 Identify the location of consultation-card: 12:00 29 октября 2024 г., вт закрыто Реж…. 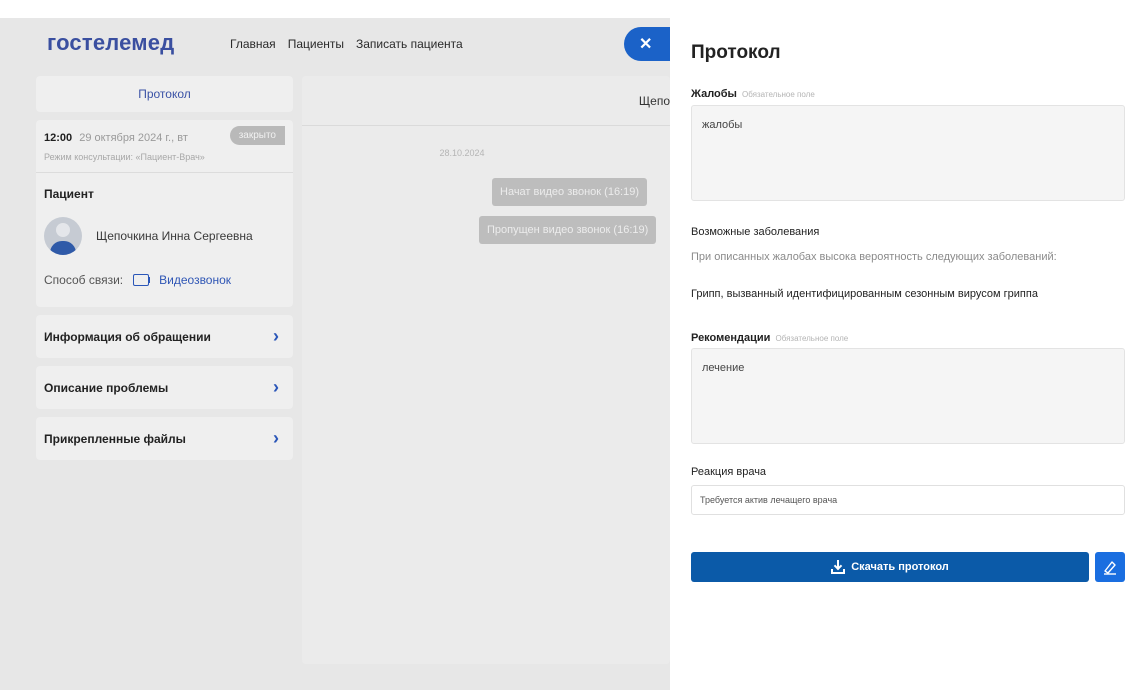
(164, 213).